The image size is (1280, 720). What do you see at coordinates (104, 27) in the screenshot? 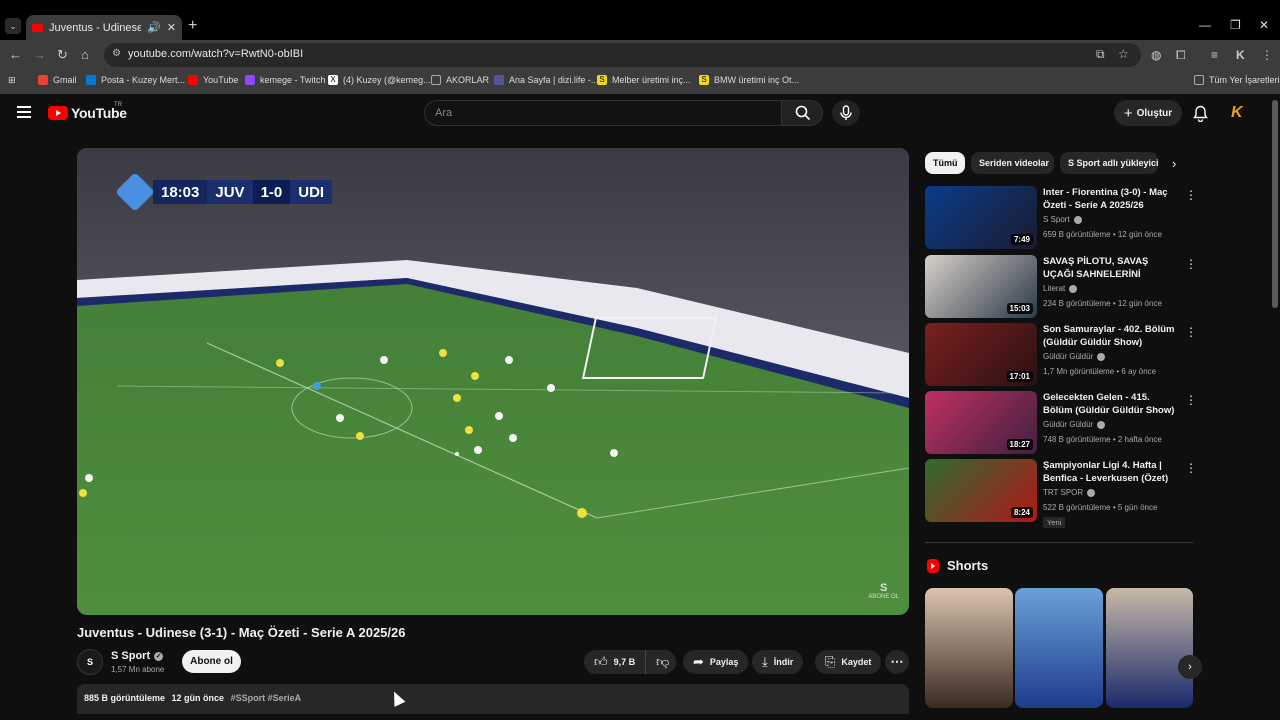
I see `browser-tab: Juventus - Udinese (3-1) - M 🔊 ✕` at bounding box center [104, 27].